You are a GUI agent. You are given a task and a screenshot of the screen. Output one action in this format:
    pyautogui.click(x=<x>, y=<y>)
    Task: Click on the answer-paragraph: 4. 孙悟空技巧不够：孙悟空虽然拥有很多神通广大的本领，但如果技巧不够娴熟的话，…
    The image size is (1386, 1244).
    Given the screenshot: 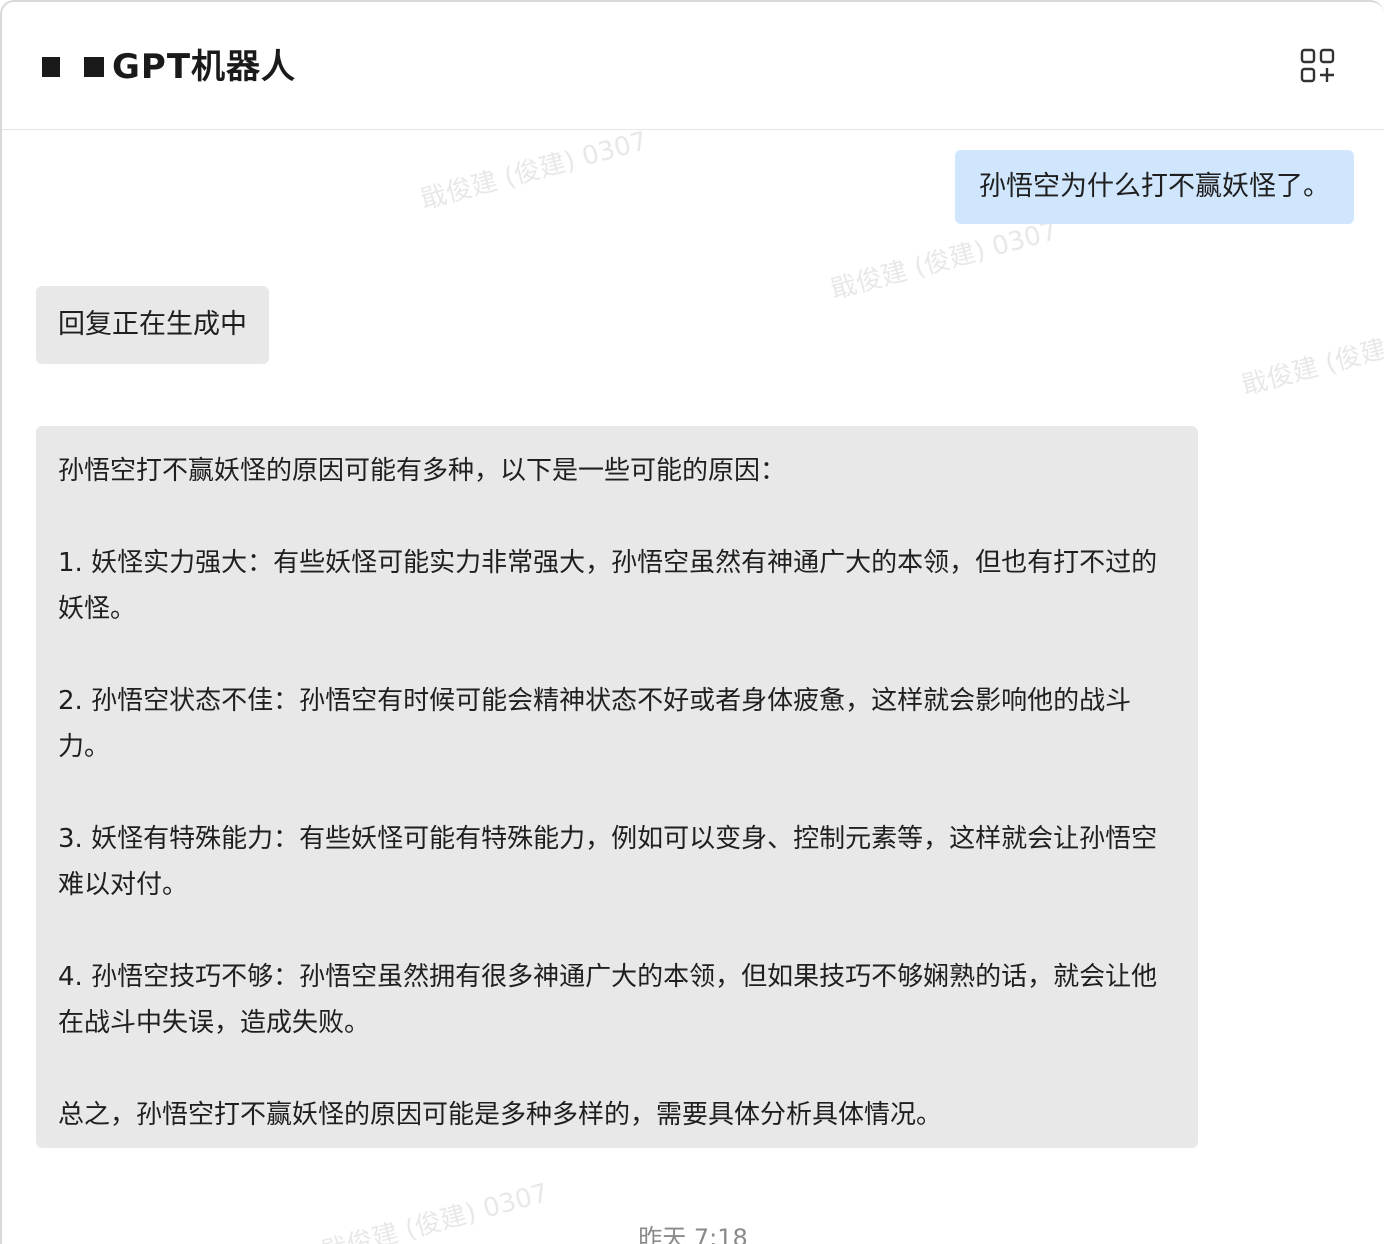 What is the action you would take?
    pyautogui.click(x=608, y=1000)
    